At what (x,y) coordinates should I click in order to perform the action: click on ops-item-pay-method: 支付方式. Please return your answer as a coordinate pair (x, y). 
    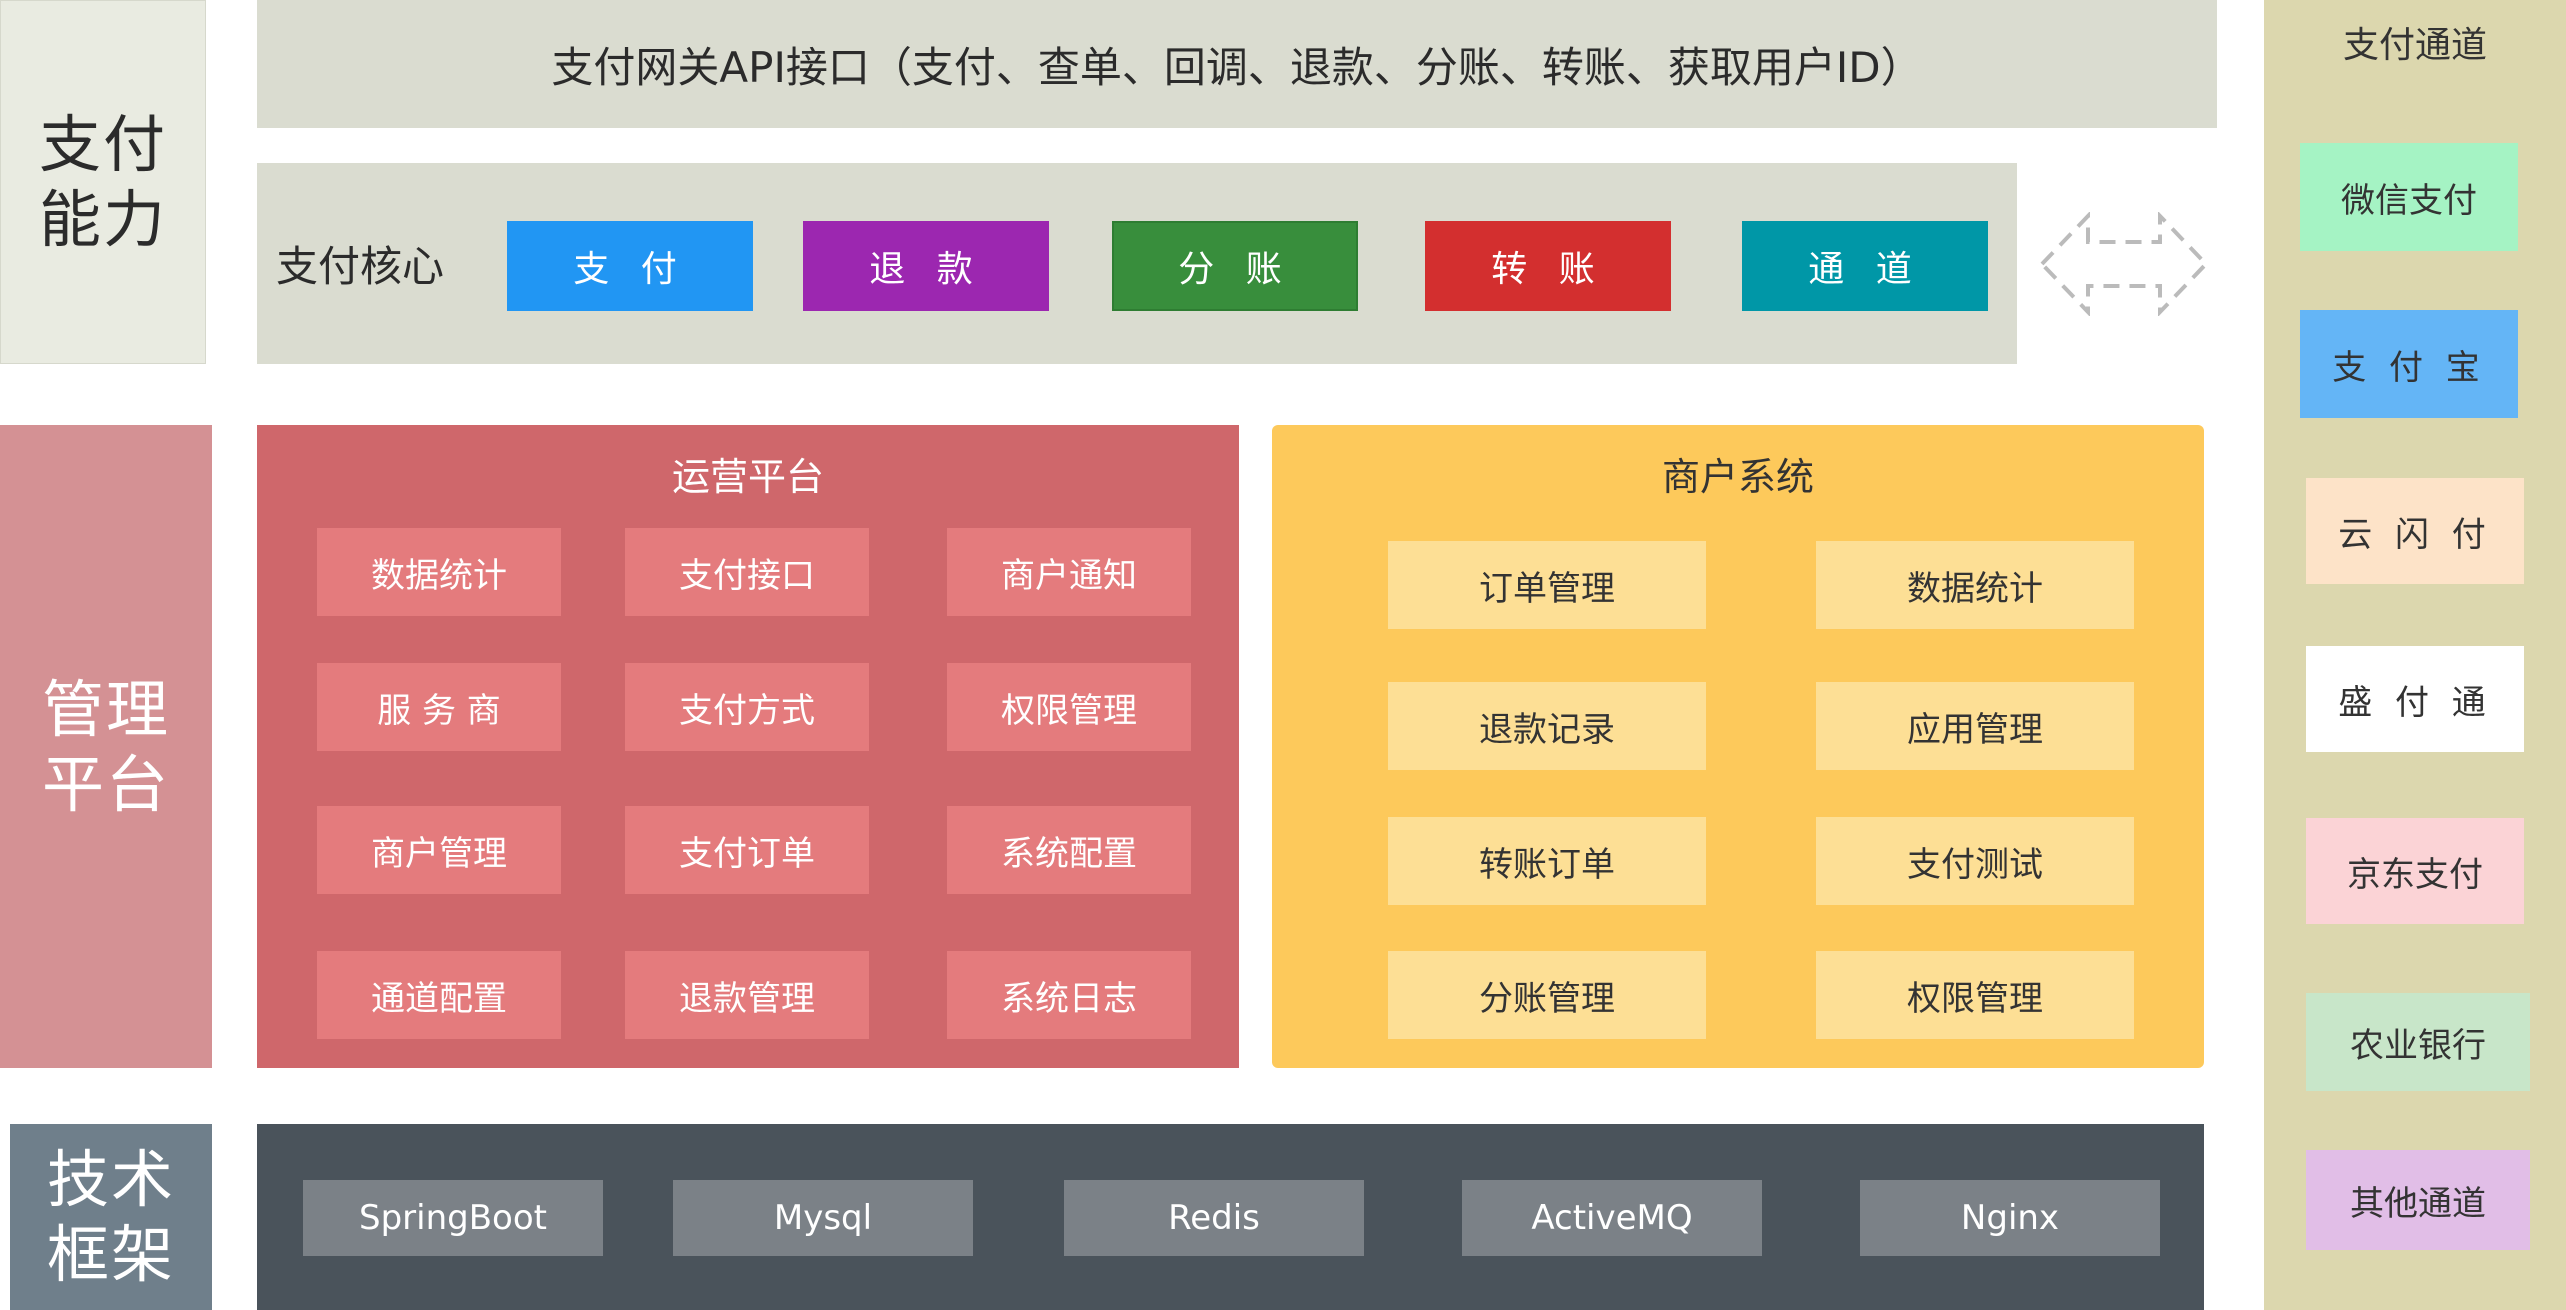
    Looking at the image, I should click on (747, 707).